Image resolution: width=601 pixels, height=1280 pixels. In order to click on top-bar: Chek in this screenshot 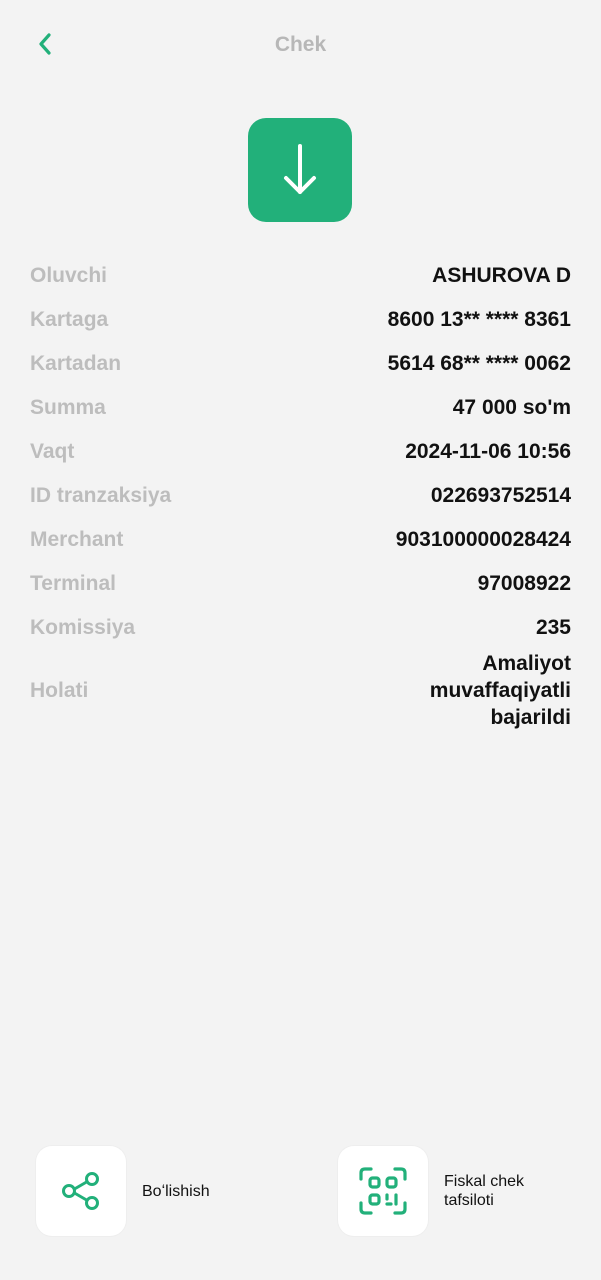, I will do `click(300, 45)`.